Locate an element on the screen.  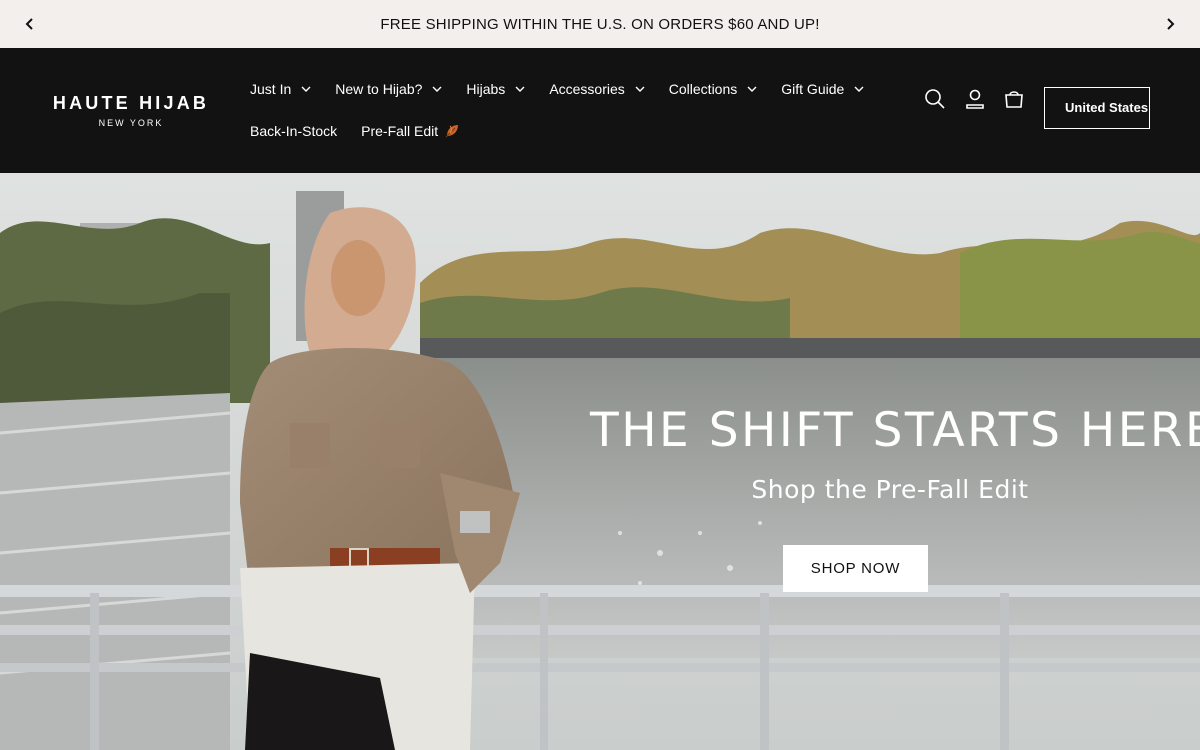
logo-wordmark: HAUTE HIJAB is located at coordinates (131, 103).